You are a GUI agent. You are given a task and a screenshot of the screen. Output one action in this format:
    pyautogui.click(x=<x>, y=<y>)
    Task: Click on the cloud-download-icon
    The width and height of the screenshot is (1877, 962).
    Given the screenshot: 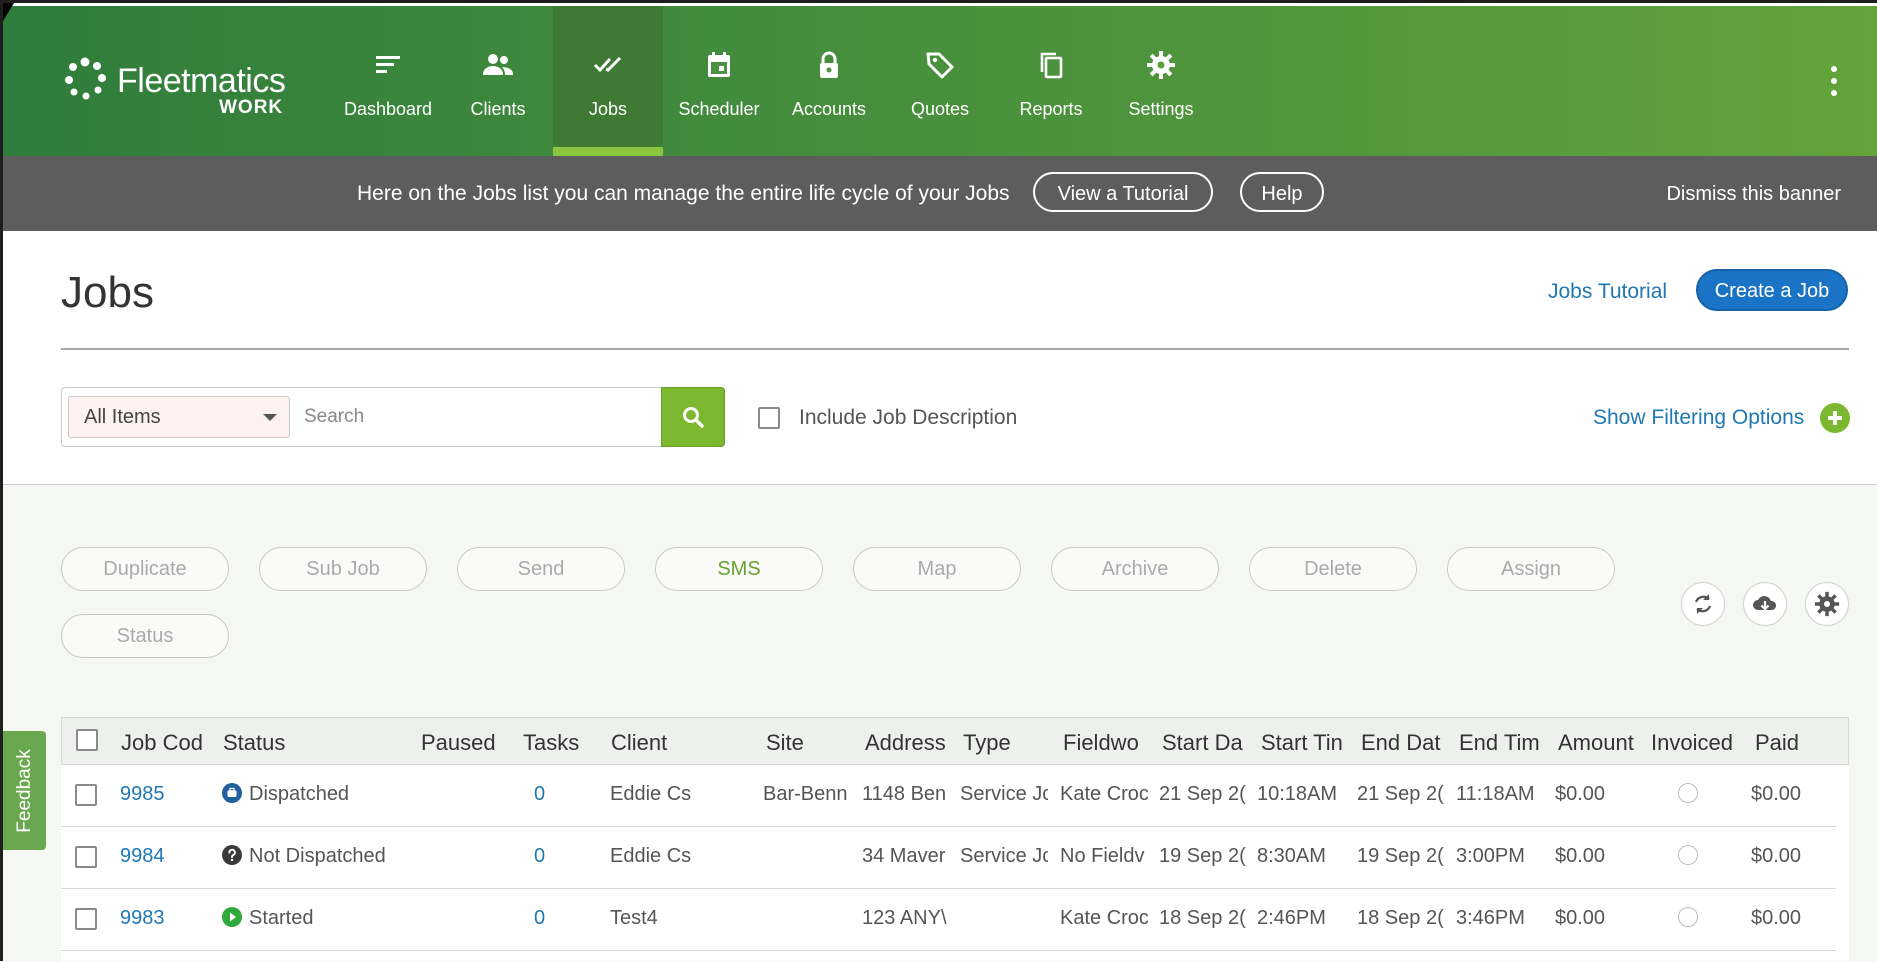 What is the action you would take?
    pyautogui.click(x=1765, y=603)
    